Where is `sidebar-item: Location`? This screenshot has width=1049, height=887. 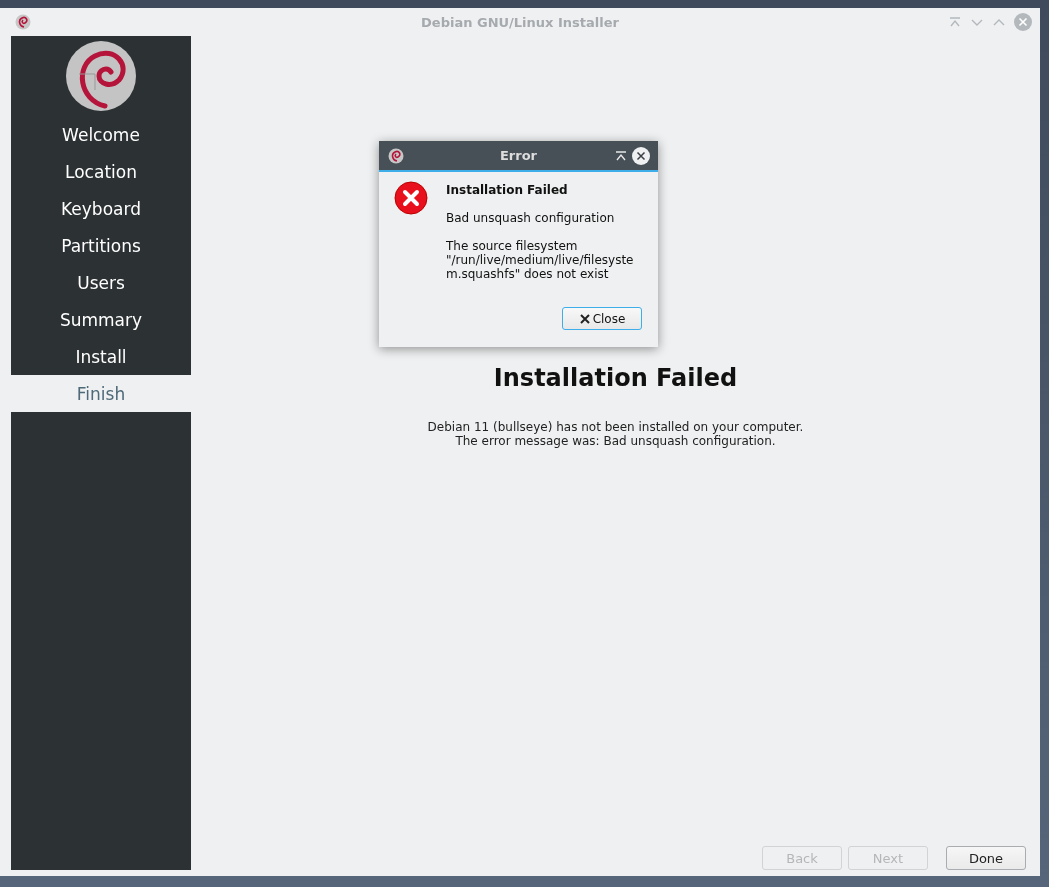
sidebar-item: Location is located at coordinates (101, 171).